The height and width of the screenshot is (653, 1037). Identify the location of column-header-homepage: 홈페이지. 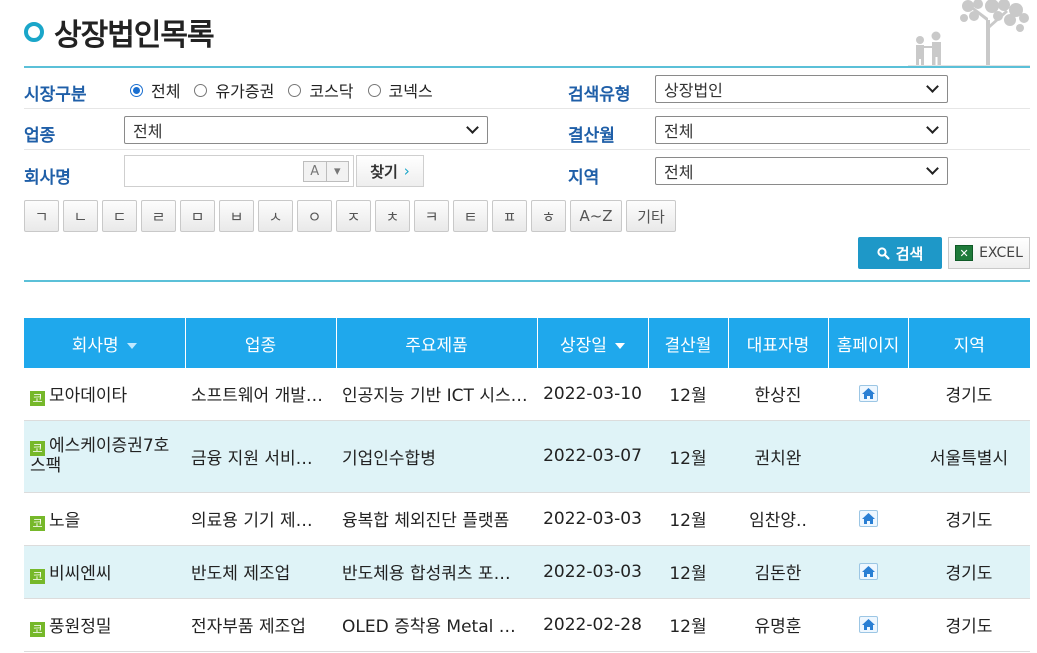
(868, 343).